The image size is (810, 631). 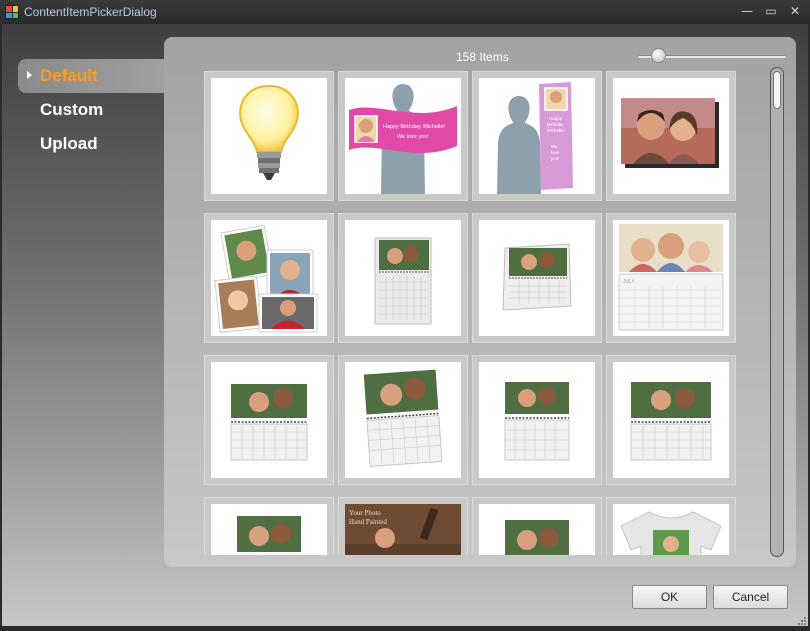 I want to click on content-item-wall-calendar: JULY, so click(x=671, y=278).